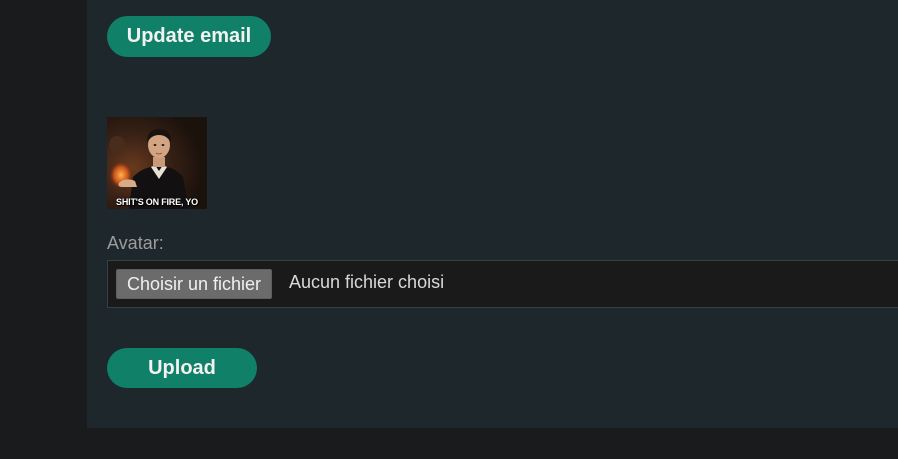 The image size is (898, 459). What do you see at coordinates (135, 243) in the screenshot?
I see `avatar-field-label: Avatar:` at bounding box center [135, 243].